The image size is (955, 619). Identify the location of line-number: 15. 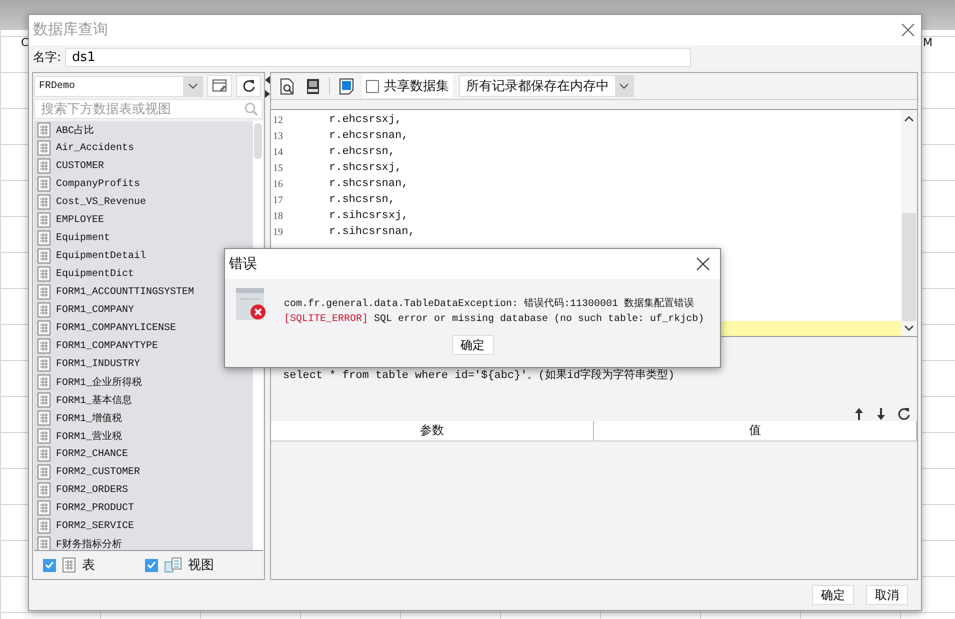
(278, 168).